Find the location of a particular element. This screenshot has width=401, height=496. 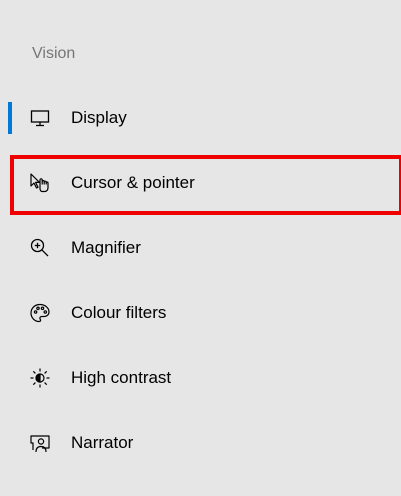

nav-item-cursor-pointer: Cursor & pointer is located at coordinates (200, 183).